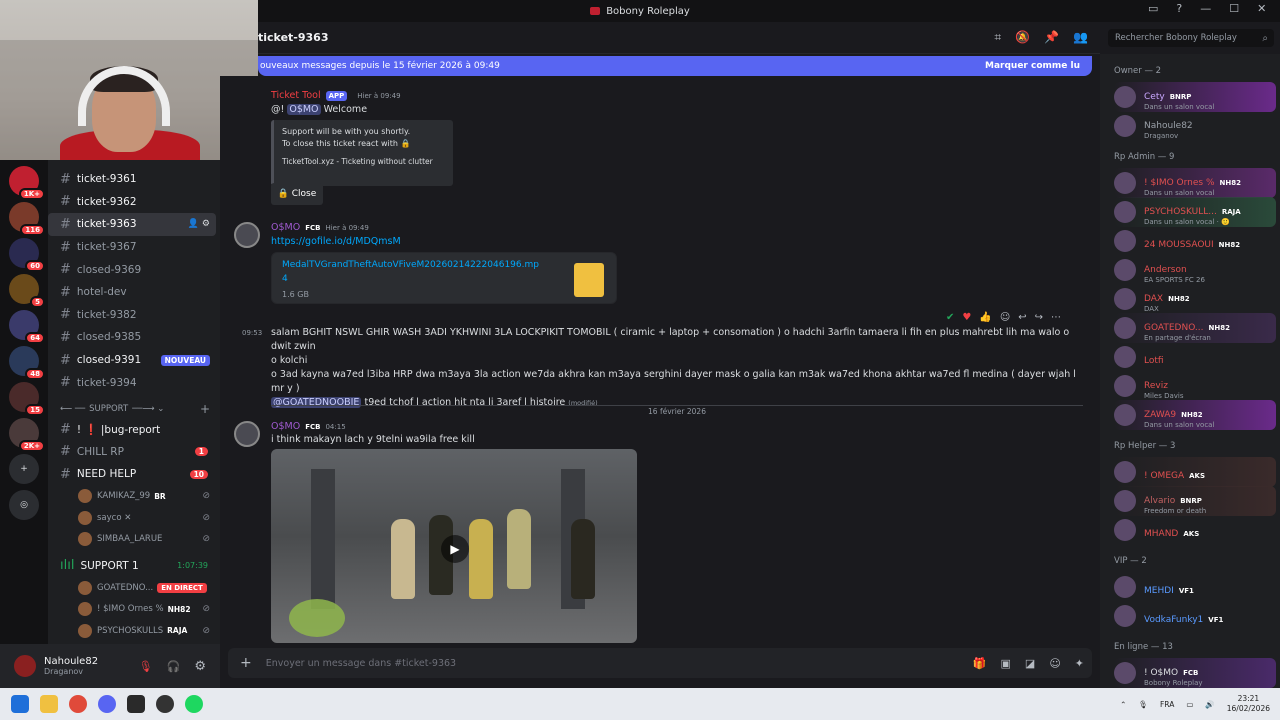 This screenshot has width=1280, height=720. I want to click on voice-user: ! $IMO Ornes % NH82 ⊘, so click(134, 609).